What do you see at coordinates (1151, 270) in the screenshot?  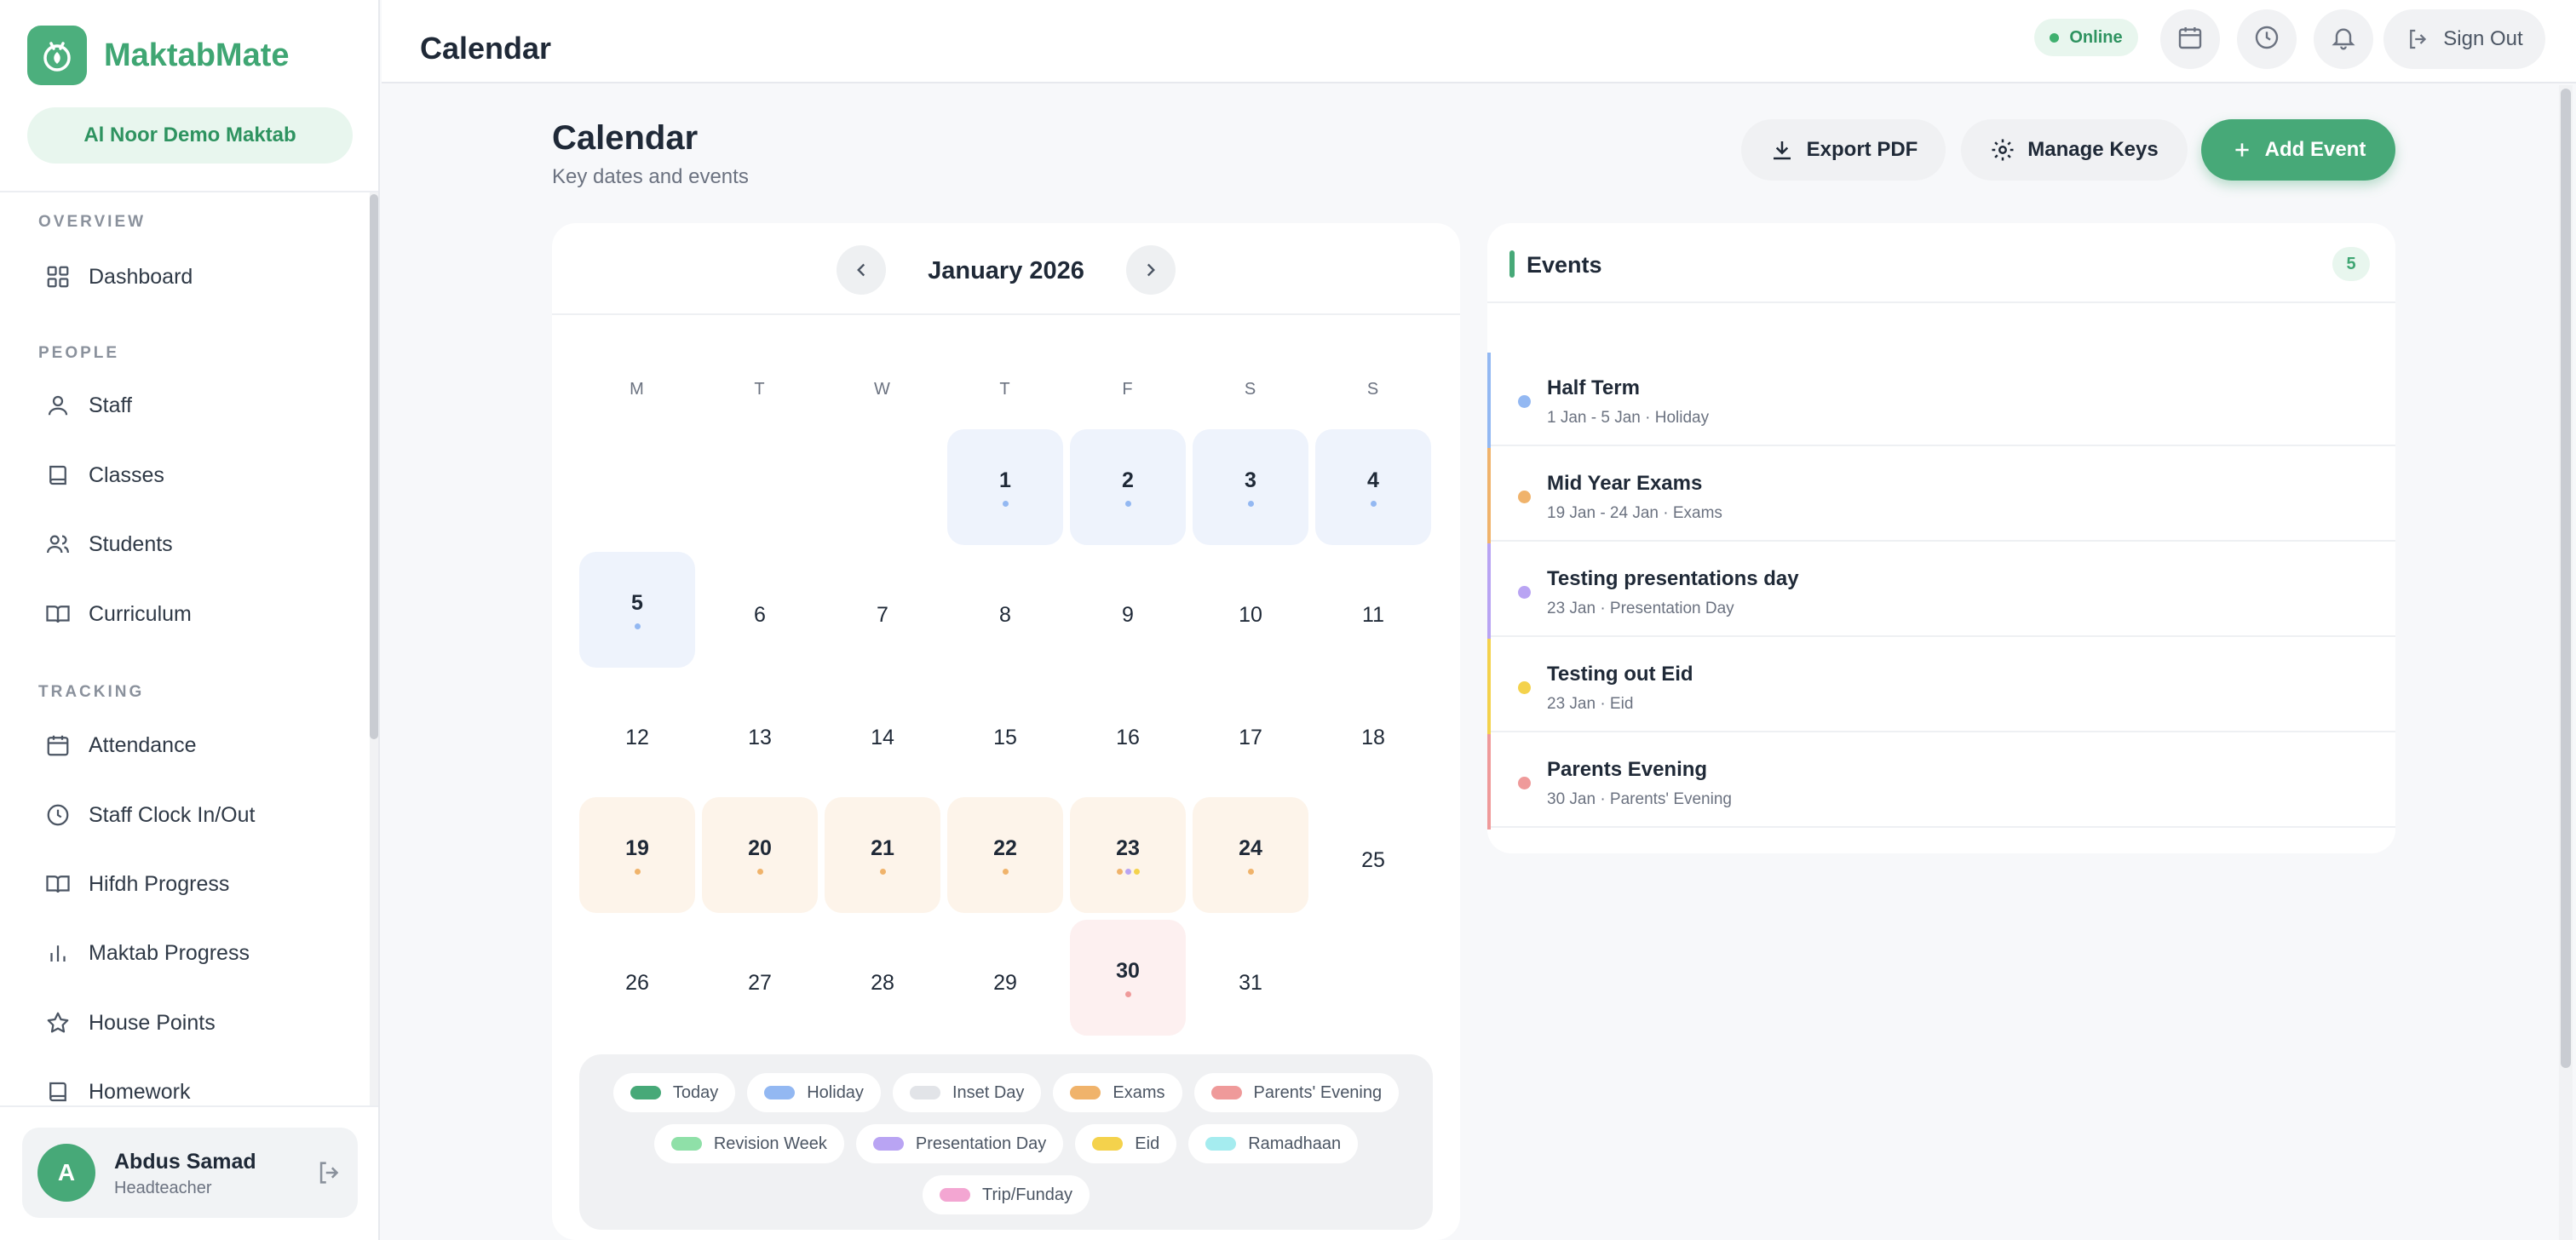 I see `next-month-button` at bounding box center [1151, 270].